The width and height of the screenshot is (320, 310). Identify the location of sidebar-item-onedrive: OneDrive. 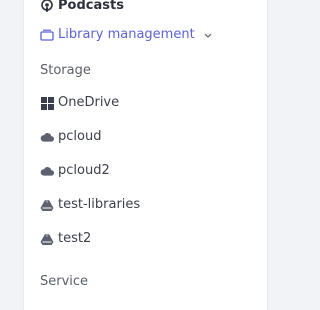
(79, 103).